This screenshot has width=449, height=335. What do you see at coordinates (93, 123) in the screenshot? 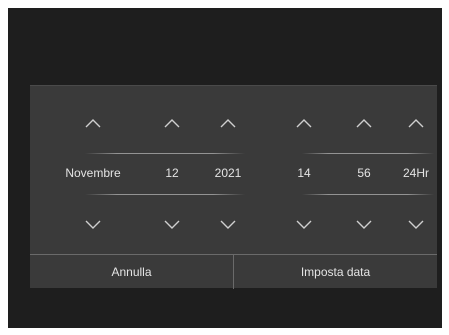
I see `month-up-icon` at bounding box center [93, 123].